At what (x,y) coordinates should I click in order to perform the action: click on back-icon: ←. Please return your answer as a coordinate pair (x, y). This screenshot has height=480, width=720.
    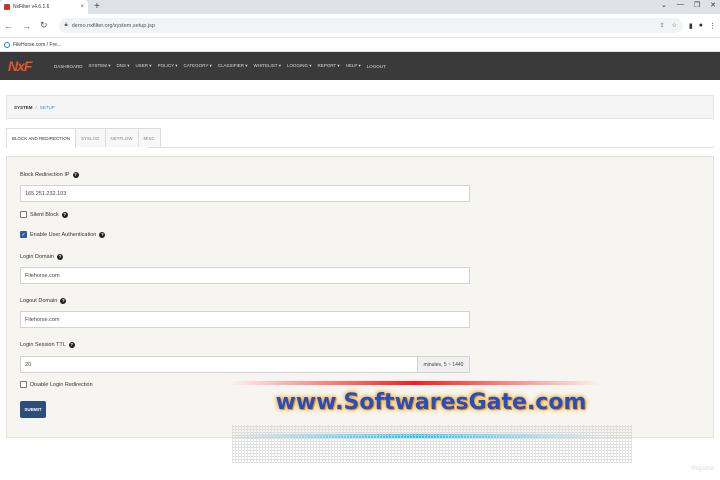
    Looking at the image, I should click on (8, 26).